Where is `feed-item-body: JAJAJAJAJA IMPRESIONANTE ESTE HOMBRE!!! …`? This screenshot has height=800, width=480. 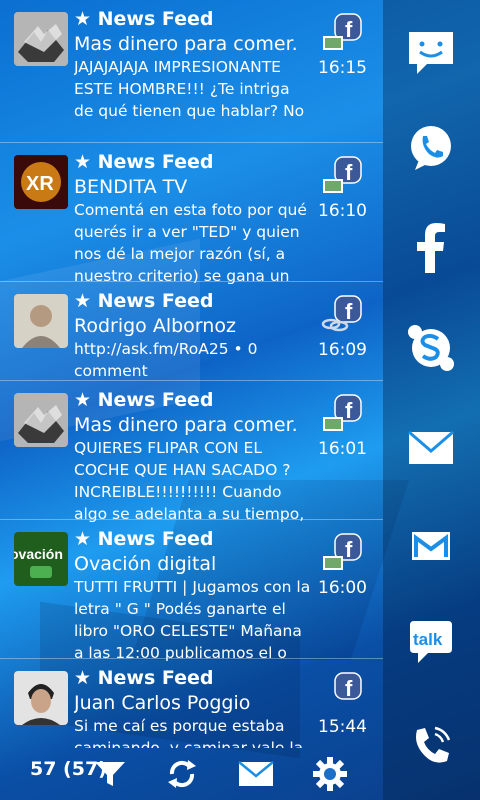 feed-item-body: JAJAJAJAJA IMPRESIONANTE ESTE HOMBRE!!! … is located at coordinates (189, 89).